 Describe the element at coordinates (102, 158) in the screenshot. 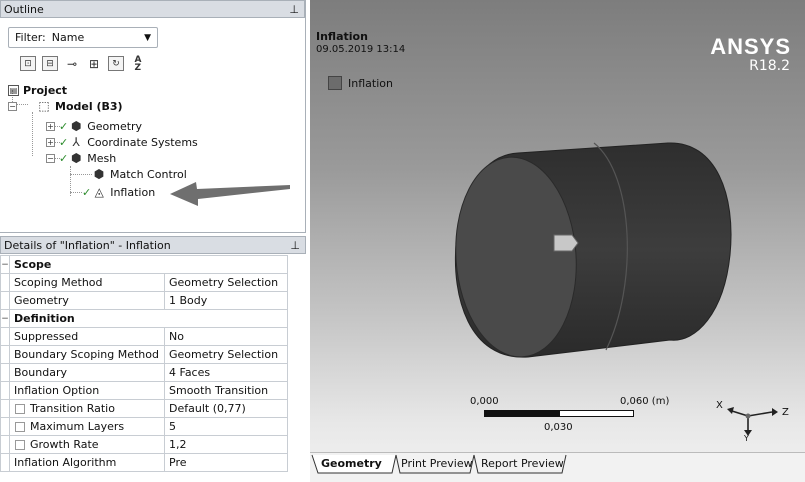

I see `tree-label-mesh: Mesh` at that location.